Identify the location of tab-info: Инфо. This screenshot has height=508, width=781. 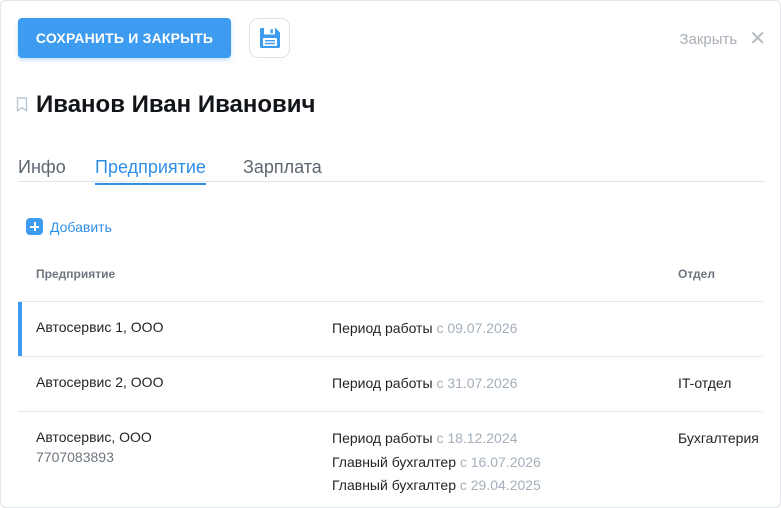
(42, 170).